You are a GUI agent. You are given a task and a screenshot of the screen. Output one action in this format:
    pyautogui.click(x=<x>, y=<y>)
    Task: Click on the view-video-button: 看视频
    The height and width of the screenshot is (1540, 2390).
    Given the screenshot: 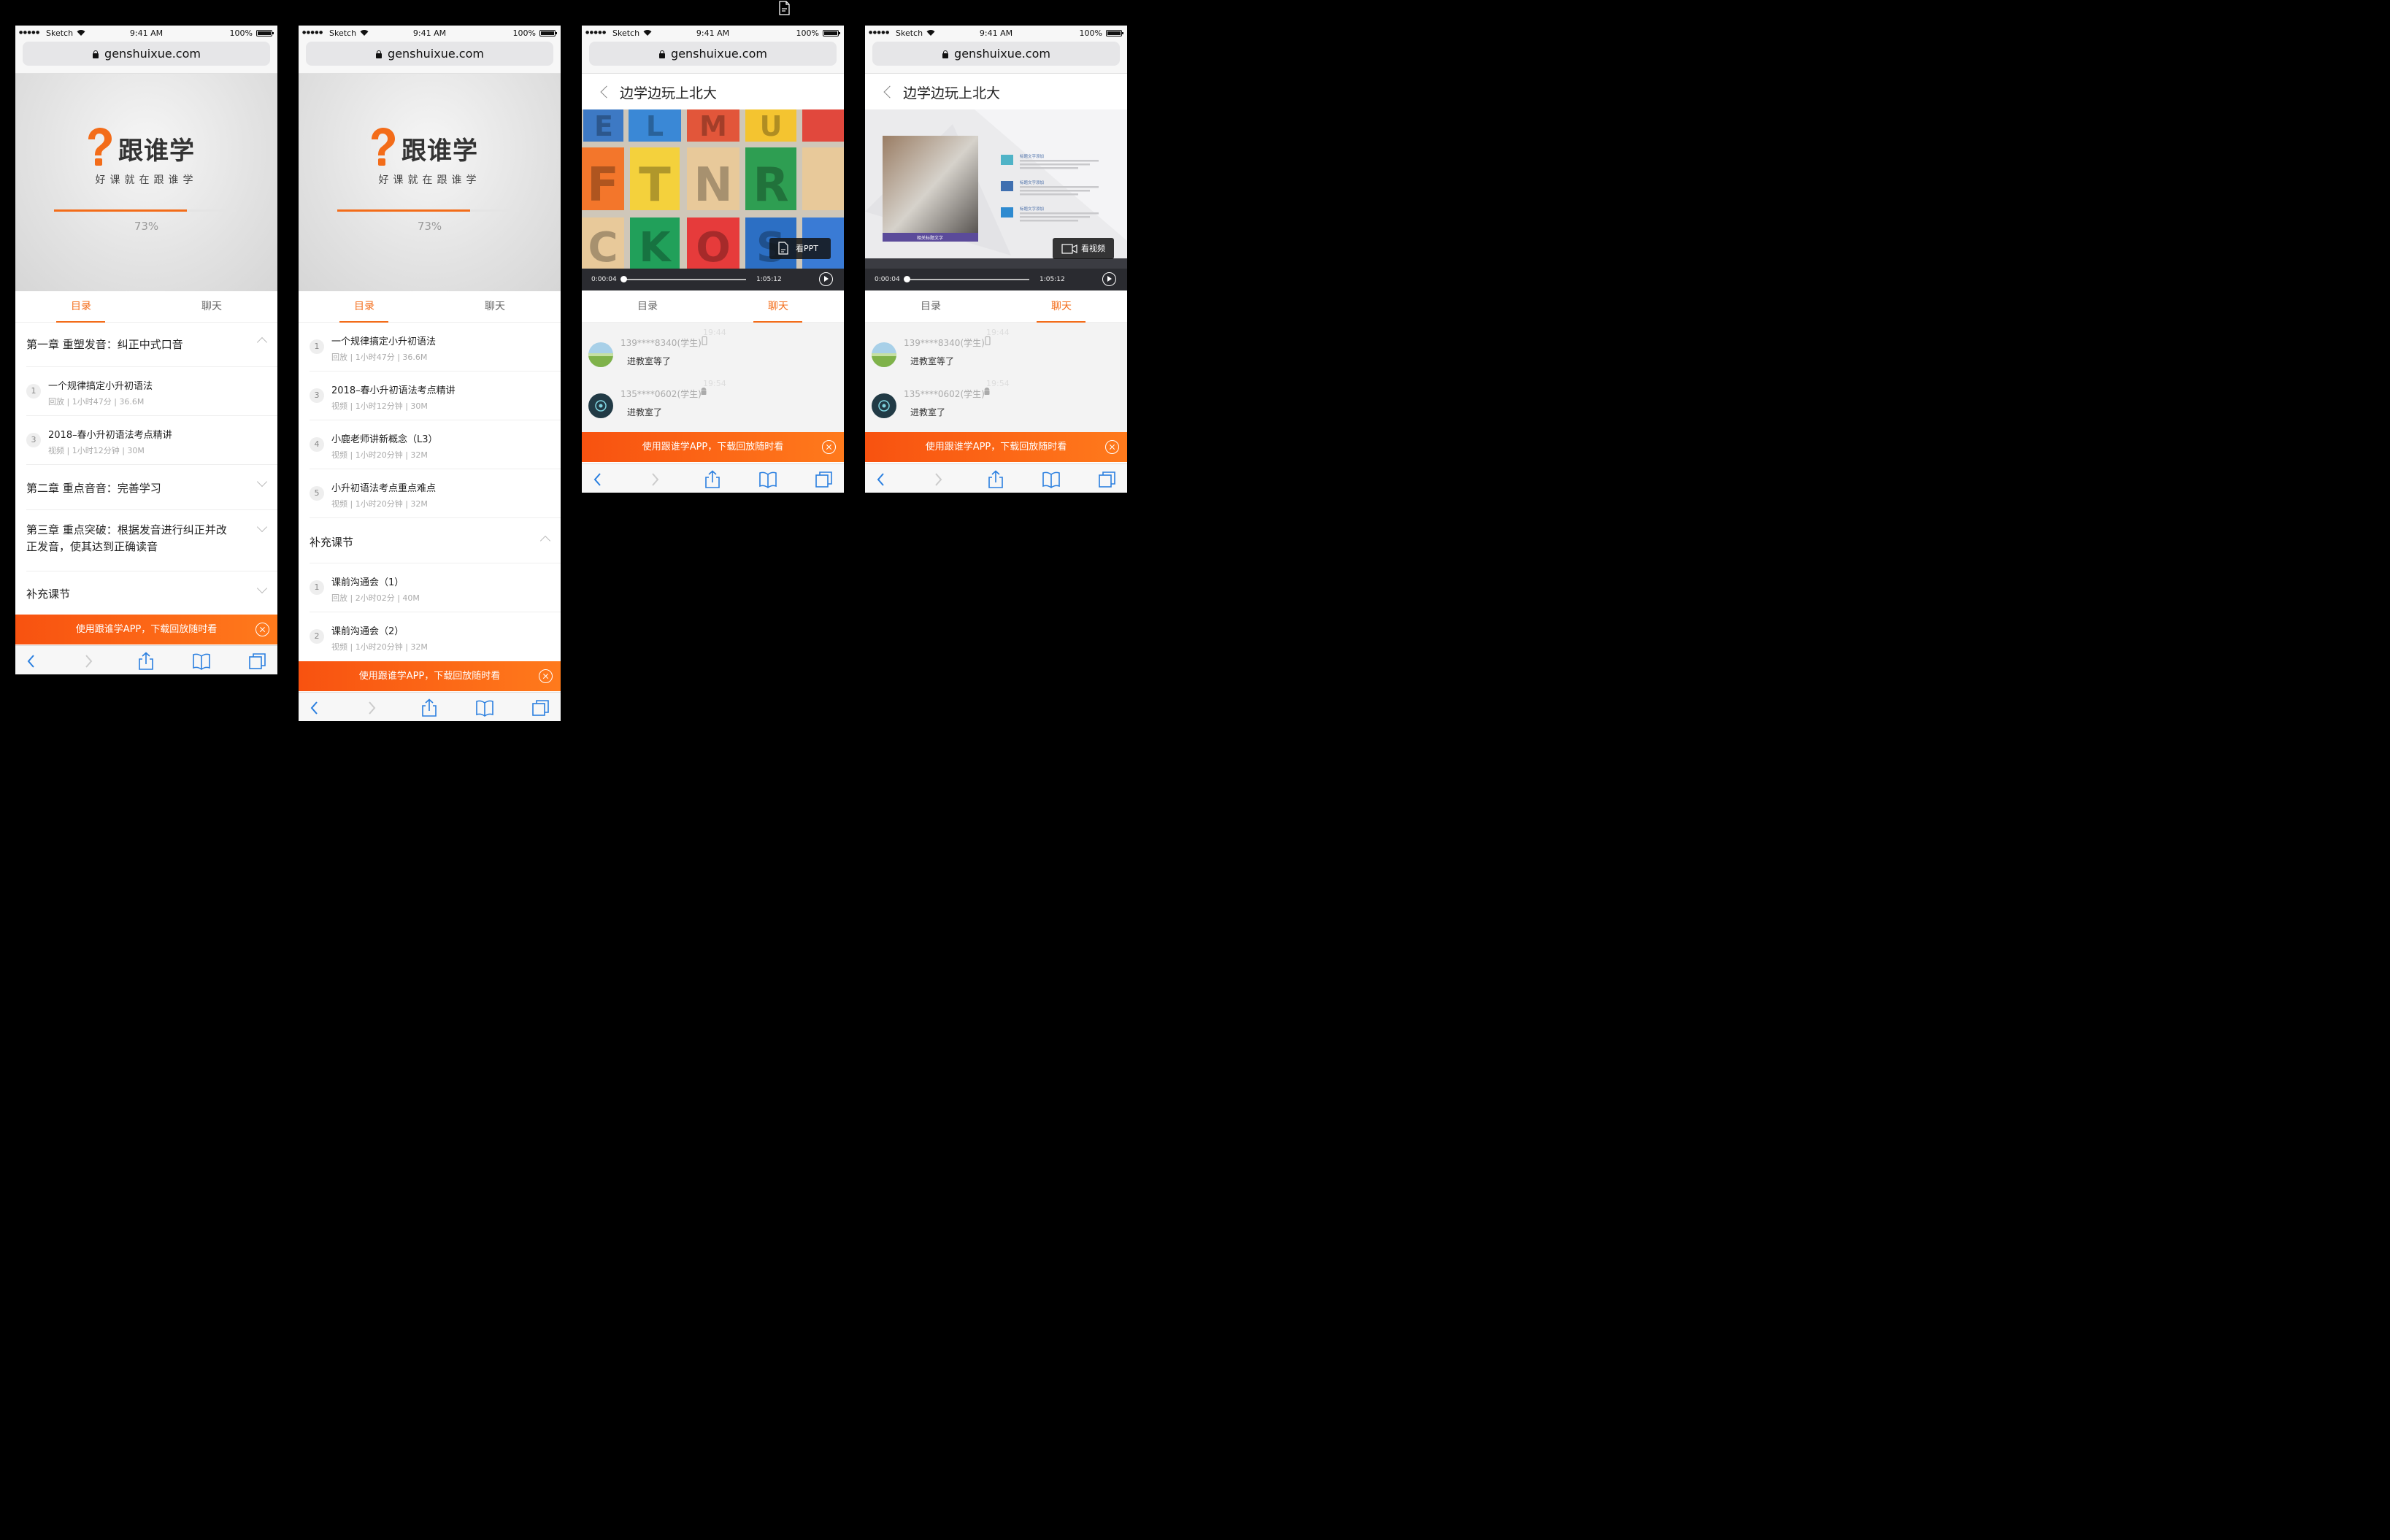 What is the action you would take?
    pyautogui.click(x=1083, y=248)
    